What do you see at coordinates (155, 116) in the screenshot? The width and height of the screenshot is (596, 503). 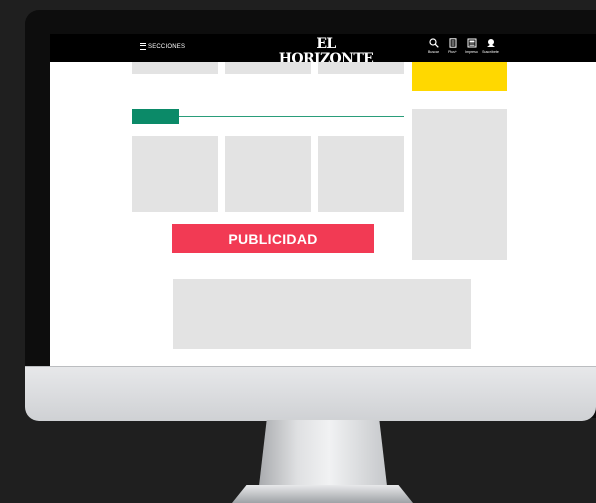 I see `section-tag` at bounding box center [155, 116].